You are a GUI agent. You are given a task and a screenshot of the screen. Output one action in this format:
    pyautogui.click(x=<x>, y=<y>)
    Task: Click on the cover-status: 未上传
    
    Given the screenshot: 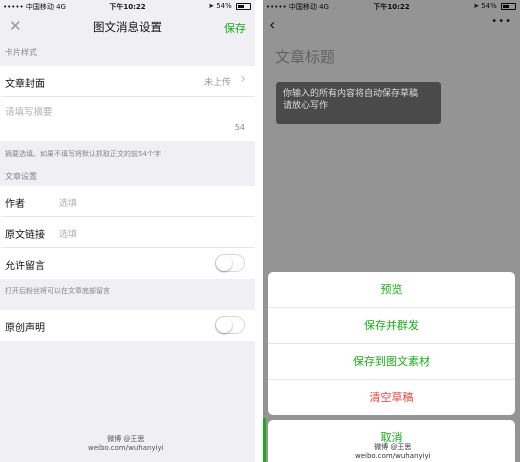 What is the action you would take?
    pyautogui.click(x=217, y=83)
    